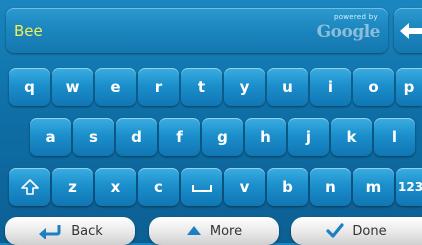  I want to click on key-c: c, so click(158, 187).